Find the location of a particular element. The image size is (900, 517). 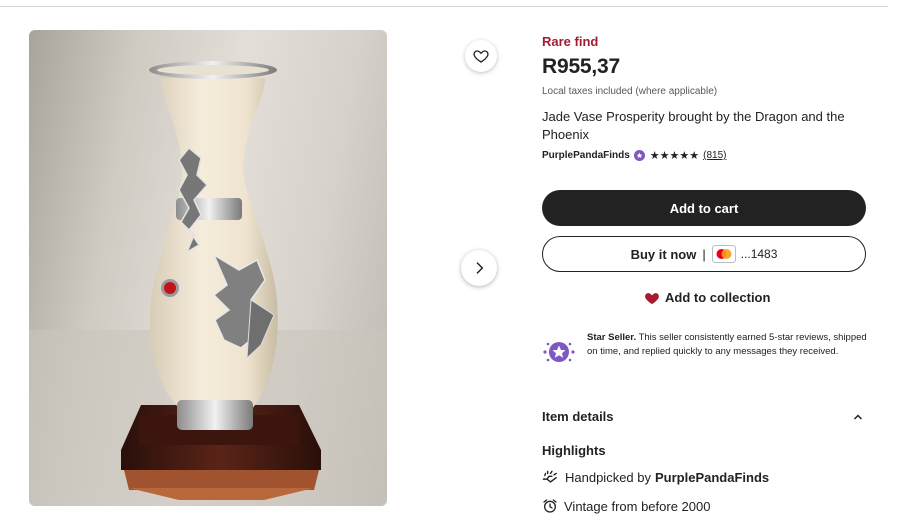

next-image-button is located at coordinates (479, 268).